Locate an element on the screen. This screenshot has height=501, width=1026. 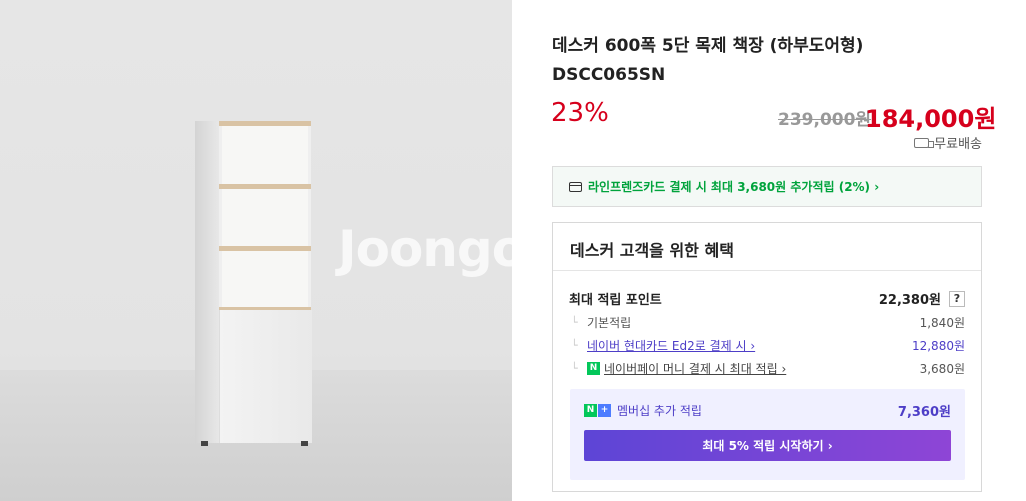
shelf-leg-right is located at coordinates (304, 443).